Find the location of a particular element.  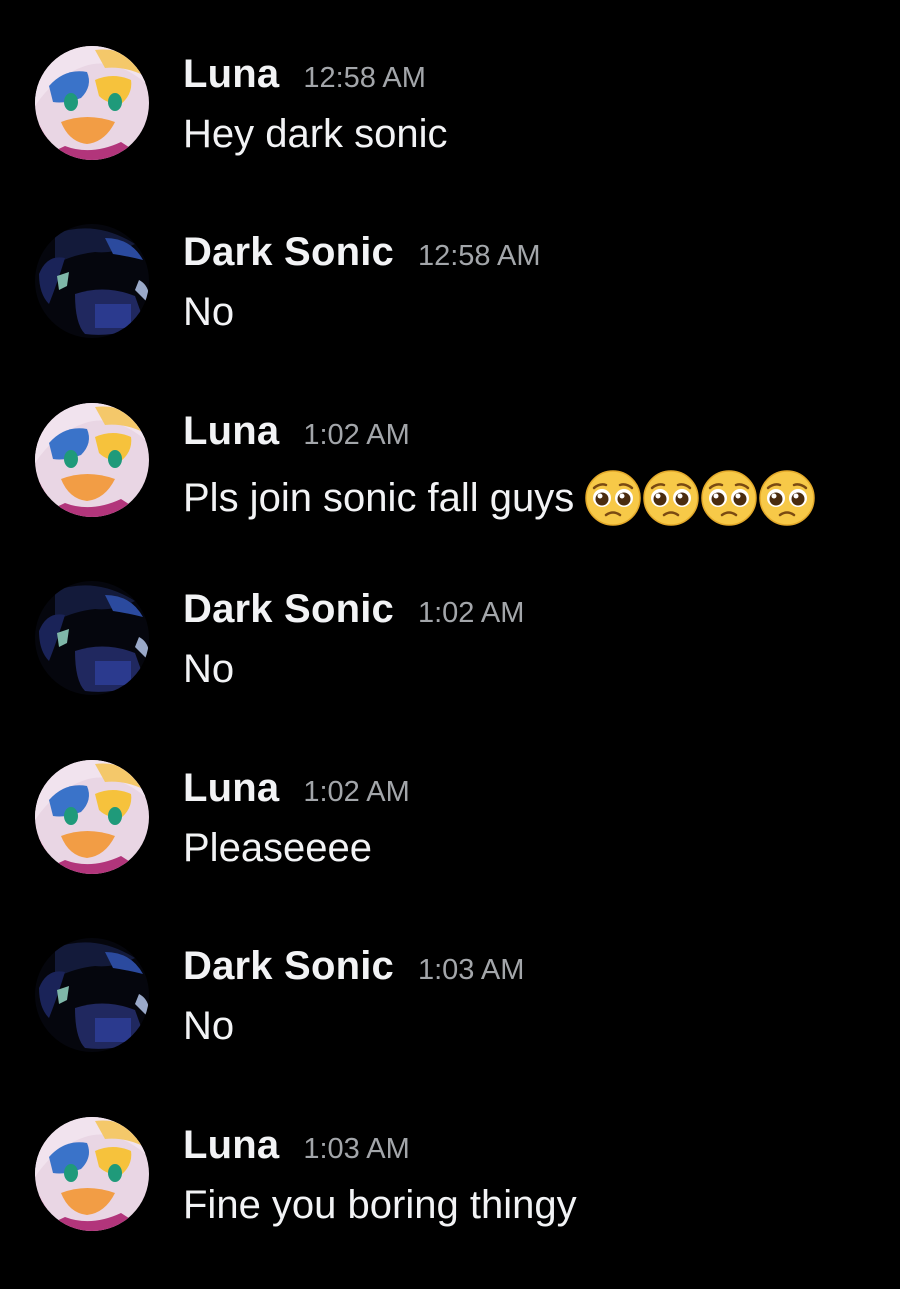

message-content: Fine you boring thingy is located at coordinates (380, 1205).